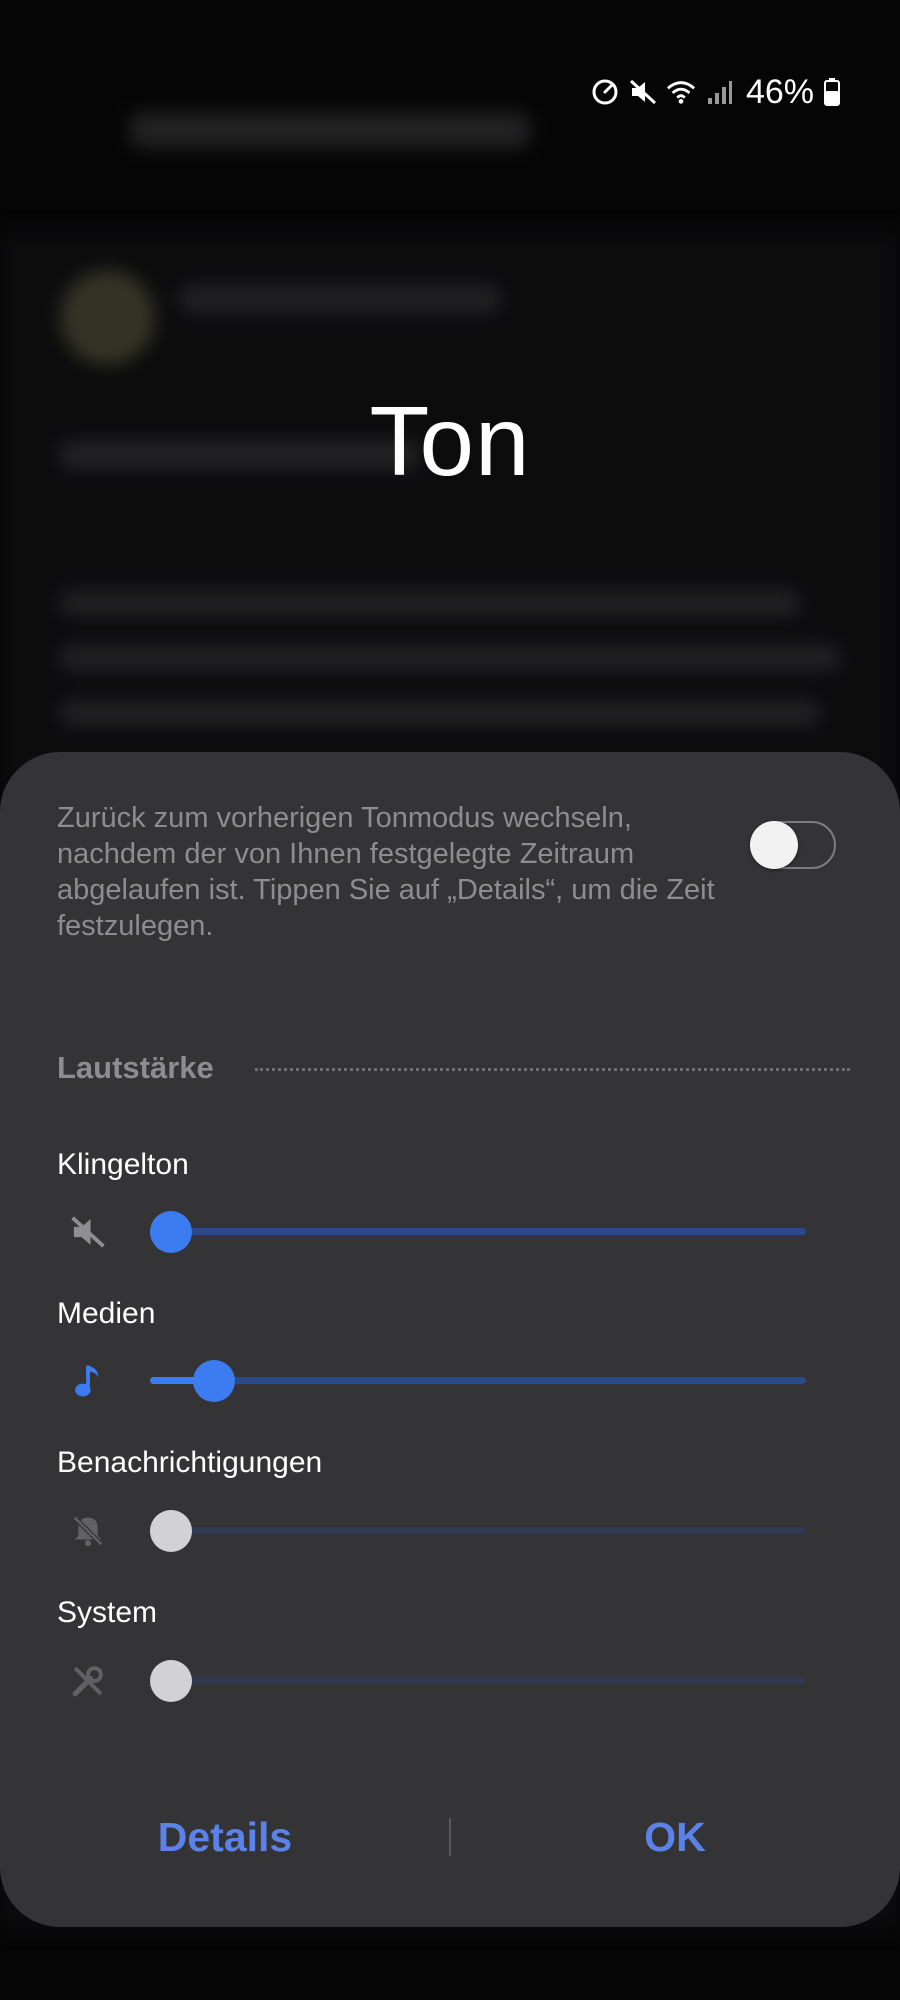 Image resolution: width=900 pixels, height=2000 pixels. What do you see at coordinates (681, 92) in the screenshot?
I see `wifi-icon` at bounding box center [681, 92].